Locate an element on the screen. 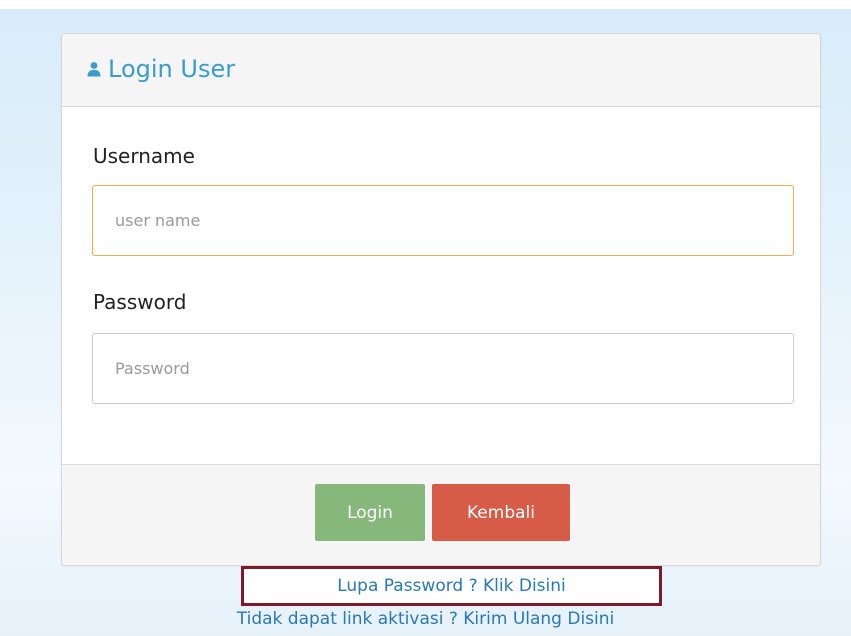  panel-title: Login User is located at coordinates (160, 69).